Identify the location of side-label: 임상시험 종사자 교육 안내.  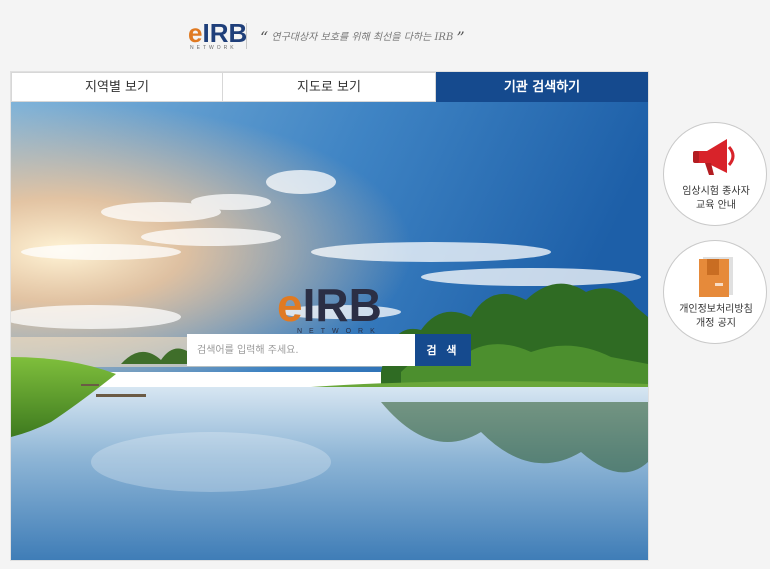
(716, 199).